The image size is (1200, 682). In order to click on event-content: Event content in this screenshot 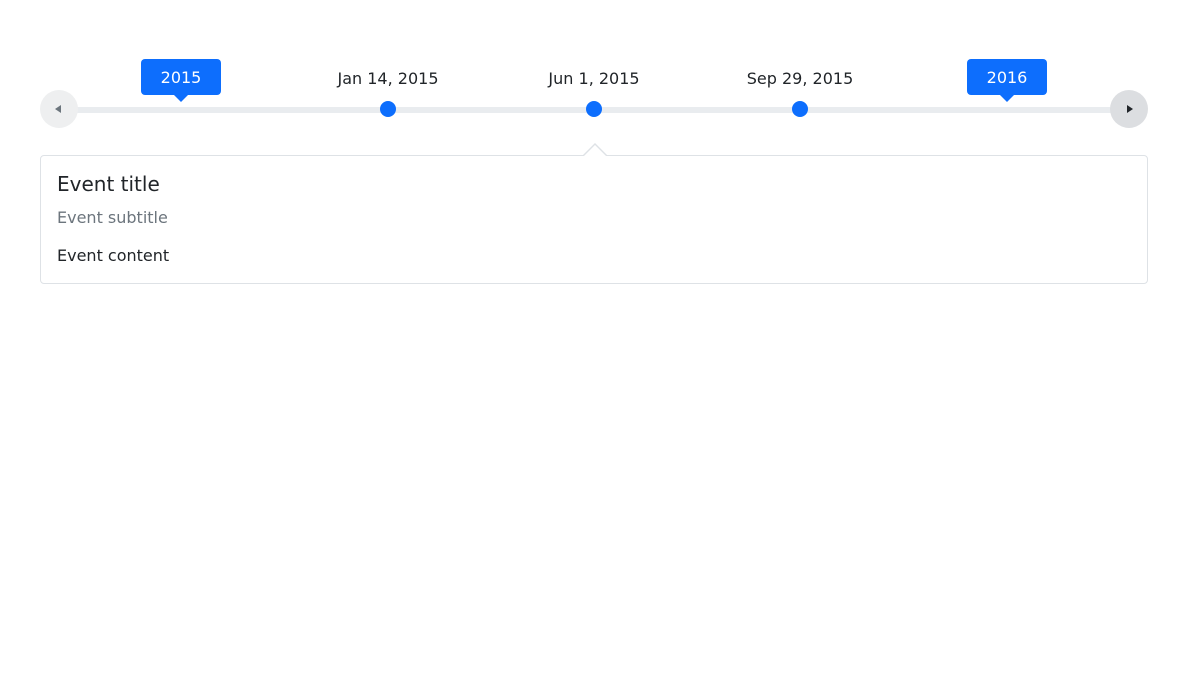, I will do `click(113, 255)`.